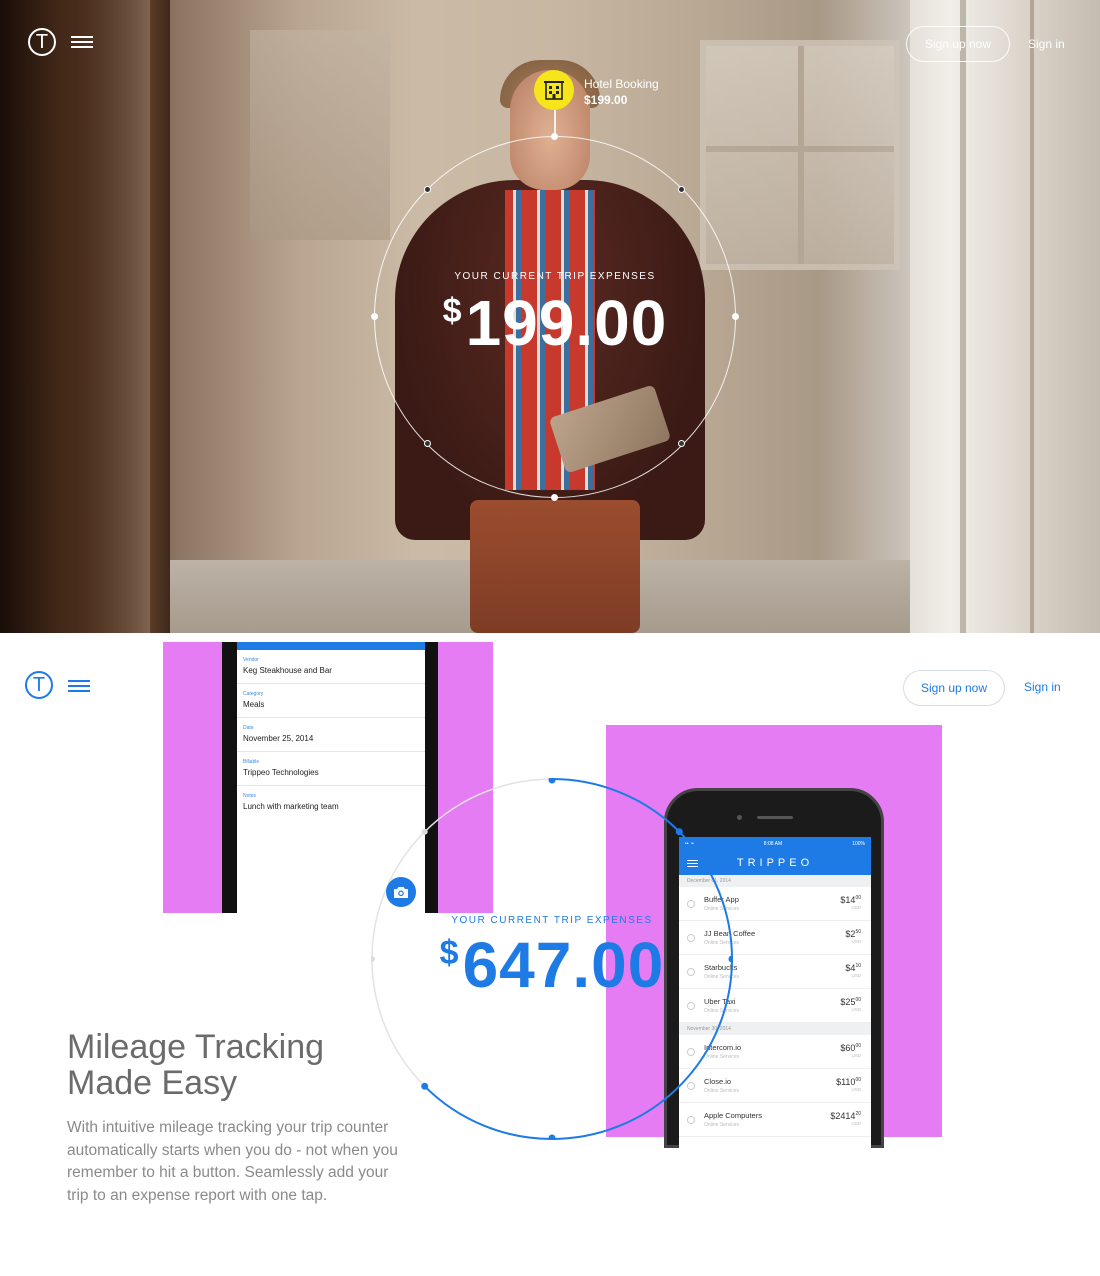  I want to click on phone-camera, so click(739, 817).